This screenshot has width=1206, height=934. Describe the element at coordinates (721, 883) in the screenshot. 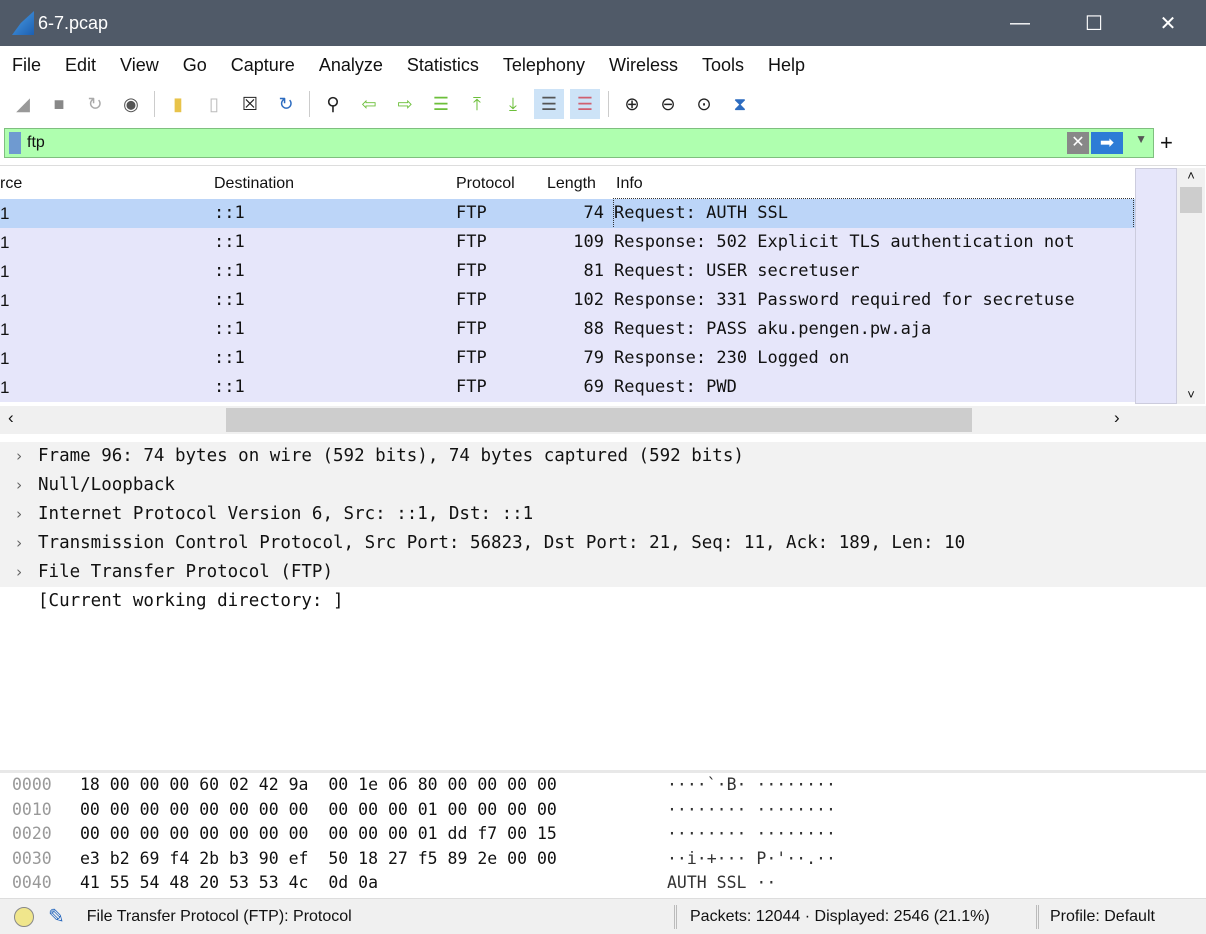

I see `bytes-ascii: AUTH SSL ··` at that location.